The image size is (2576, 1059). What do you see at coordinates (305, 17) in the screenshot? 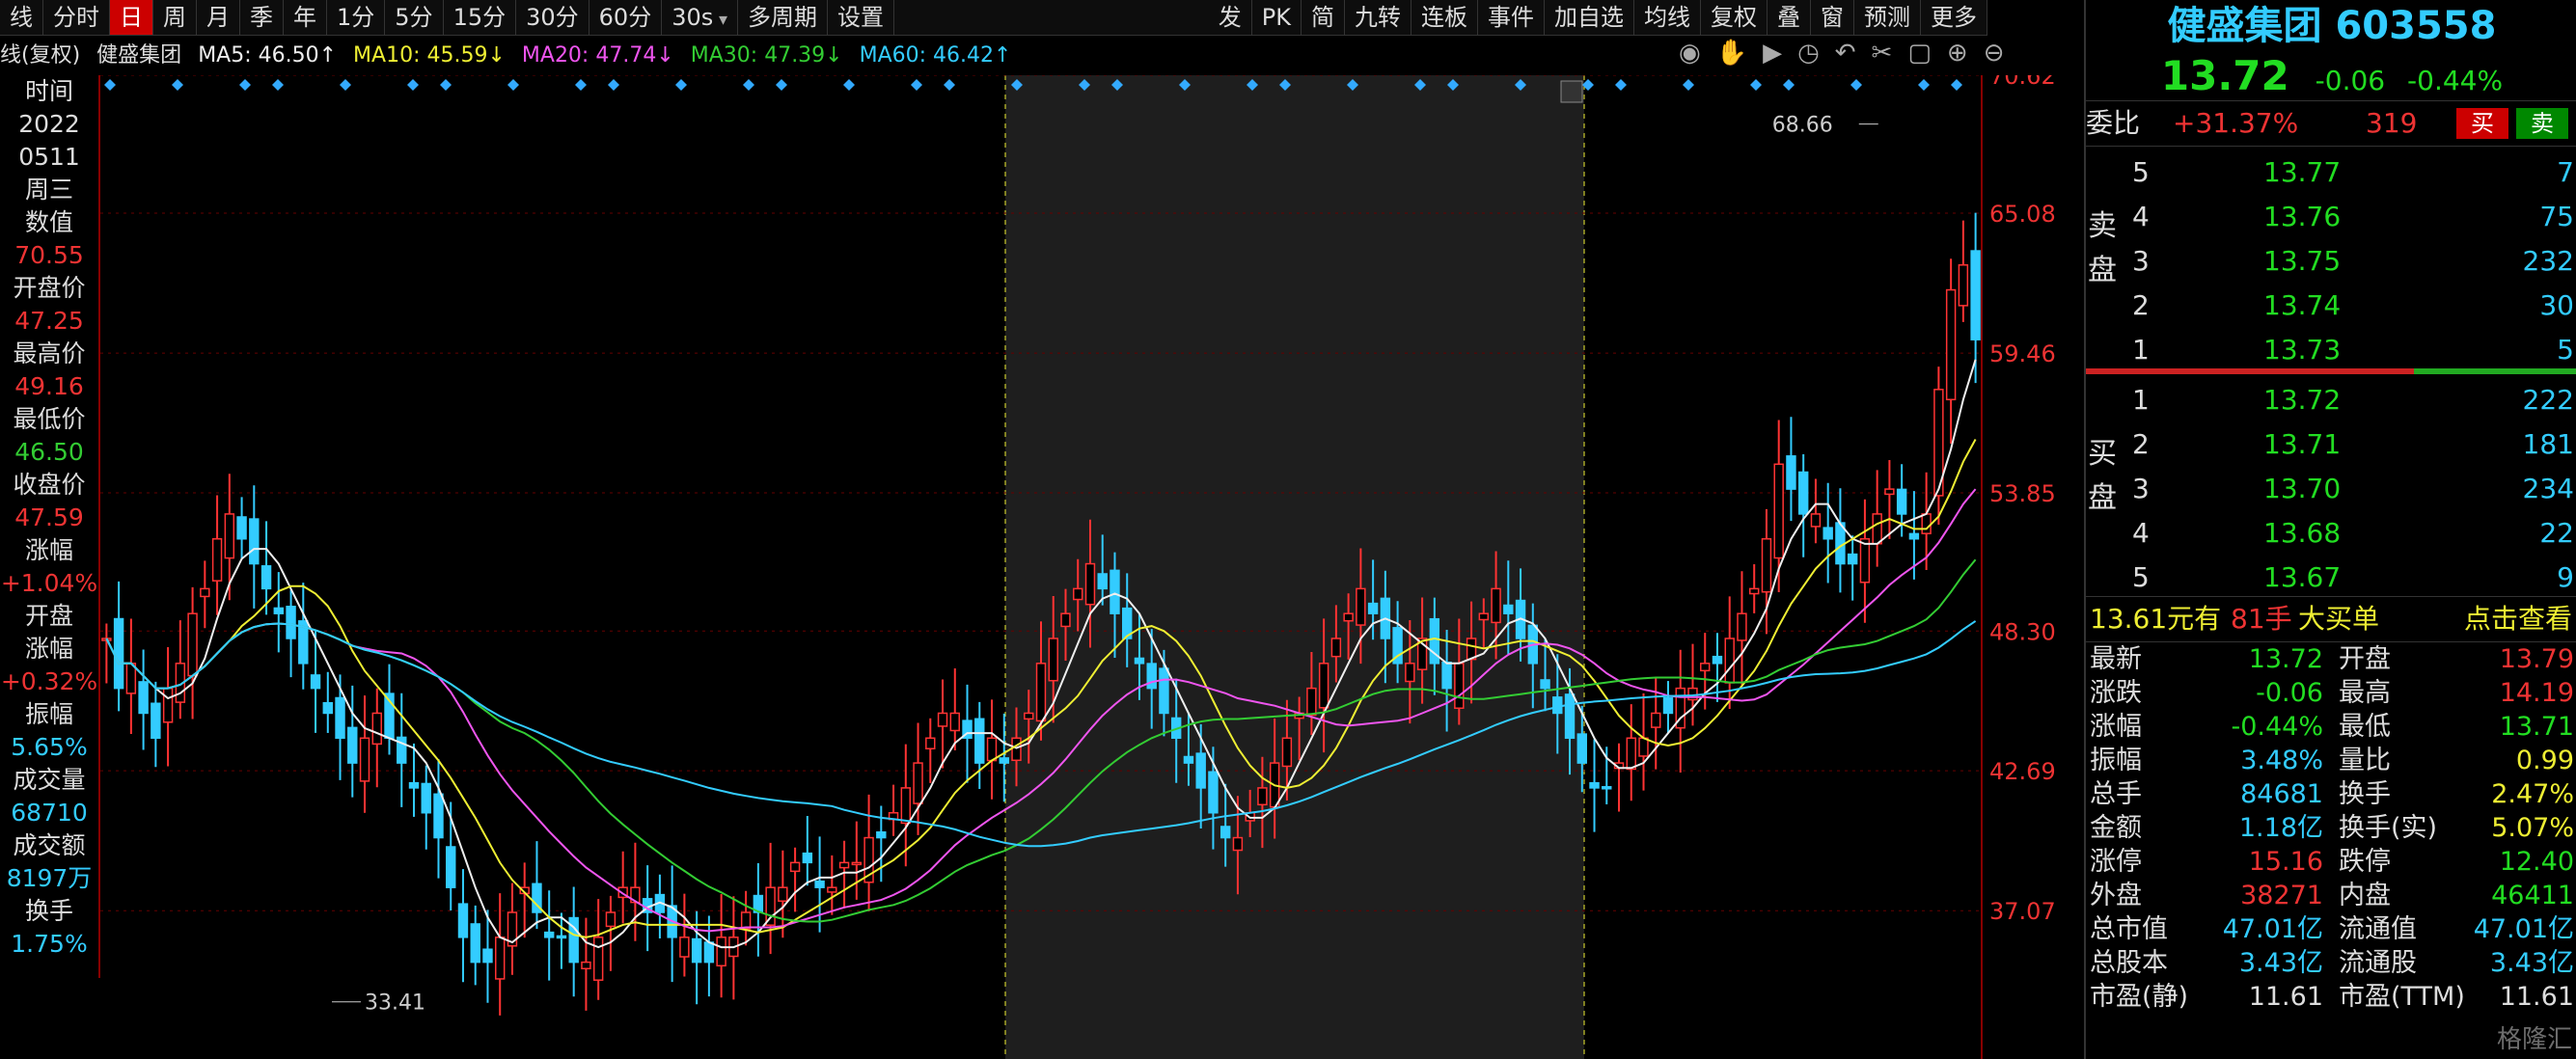
I see `toolbar-item-6: 年` at bounding box center [305, 17].